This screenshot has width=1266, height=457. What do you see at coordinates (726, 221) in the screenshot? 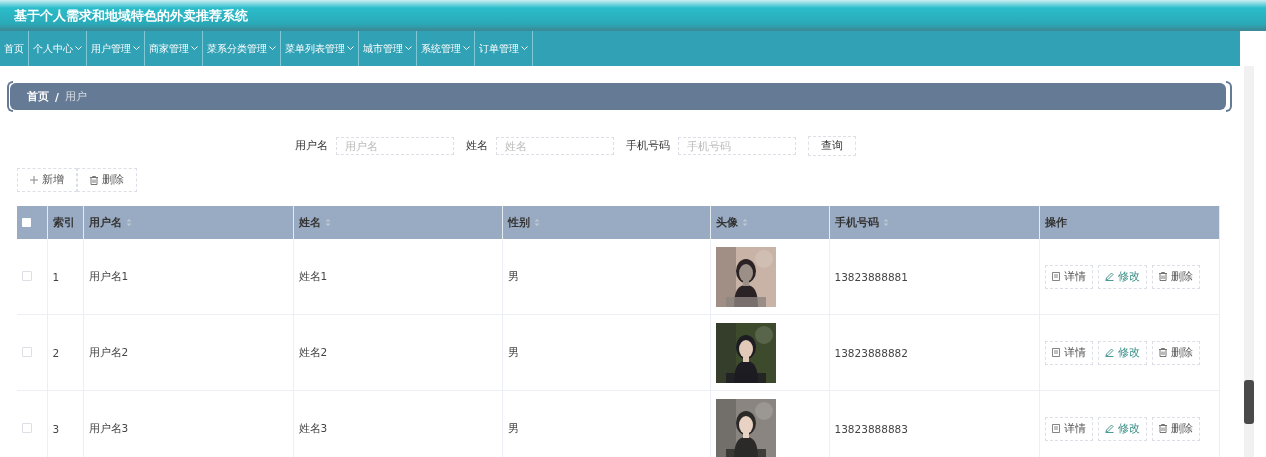
I see `column-header: 头像` at bounding box center [726, 221].